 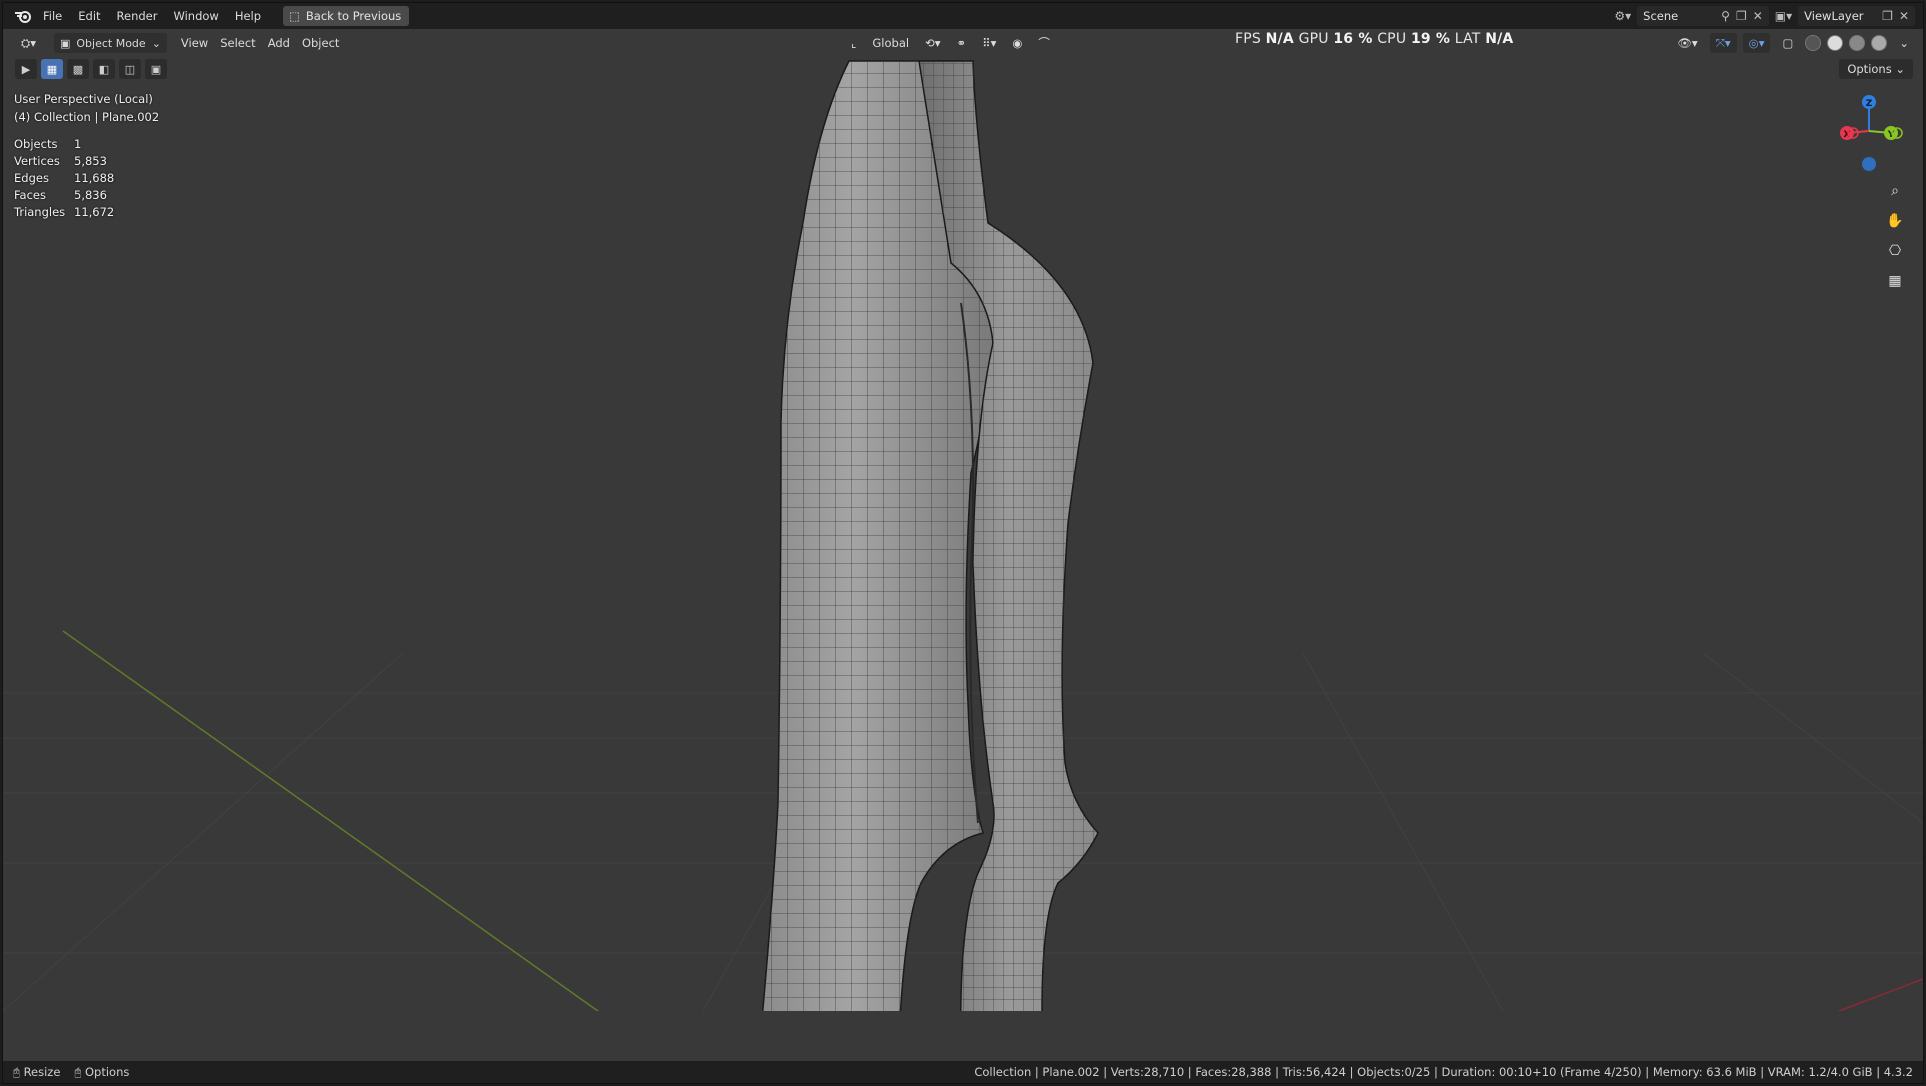 I want to click on back-icon: ⬚, so click(x=294, y=16).